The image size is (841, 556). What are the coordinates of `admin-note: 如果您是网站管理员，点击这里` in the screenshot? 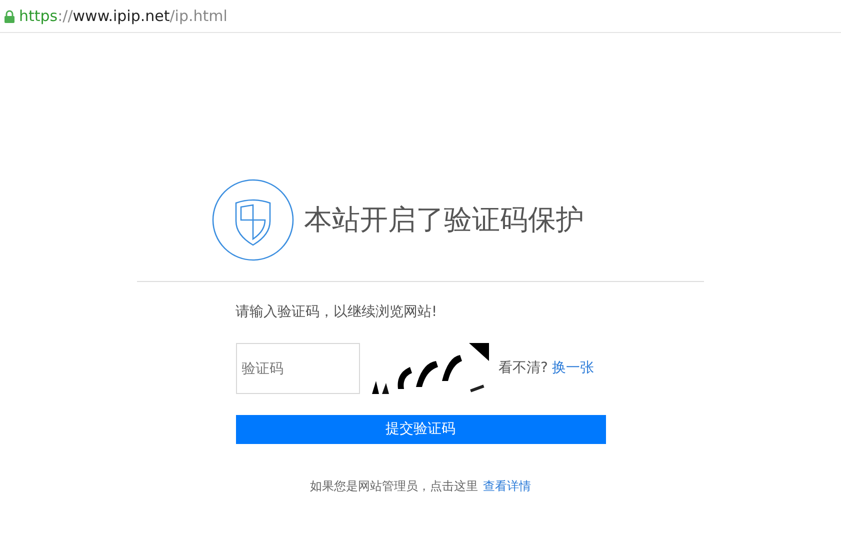 It's located at (394, 486).